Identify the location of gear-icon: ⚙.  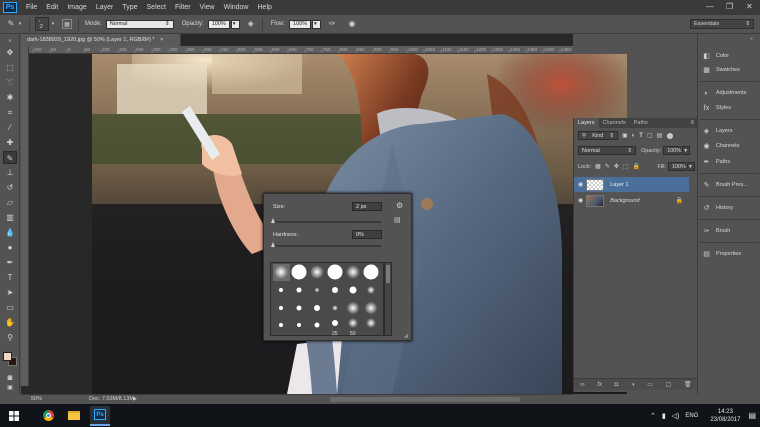
(399, 205).